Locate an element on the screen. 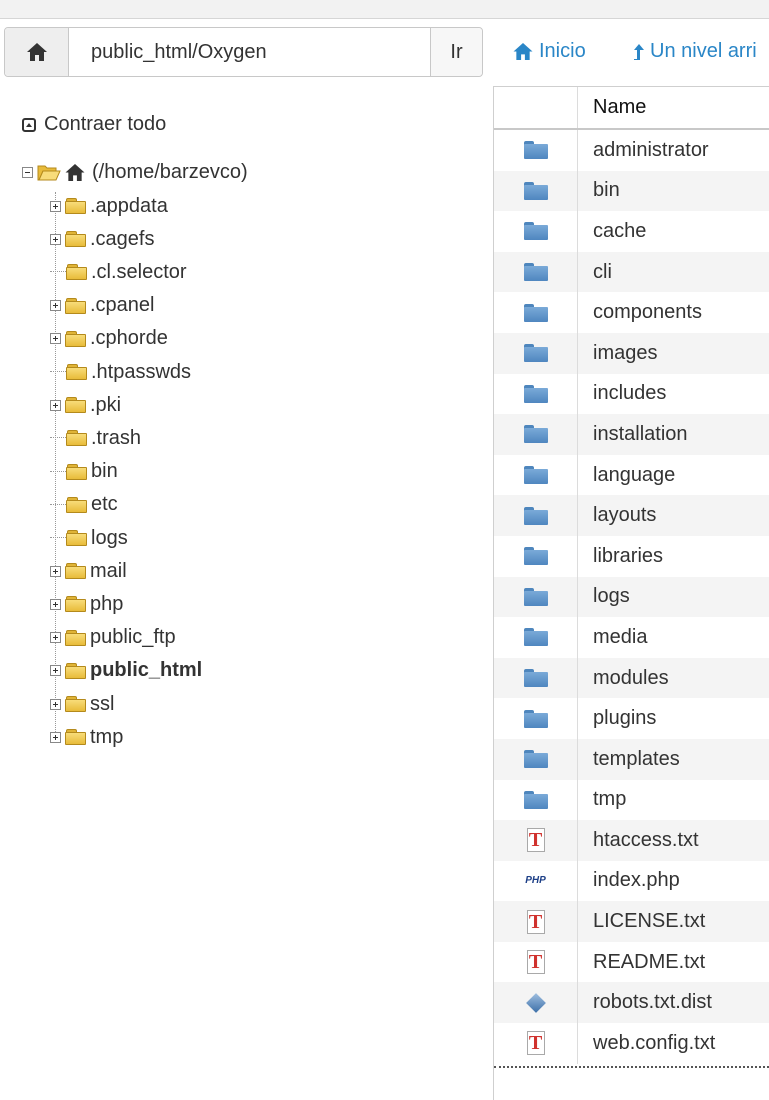 This screenshot has height=1100, width=769. tree-item: logs is located at coordinates (89, 538).